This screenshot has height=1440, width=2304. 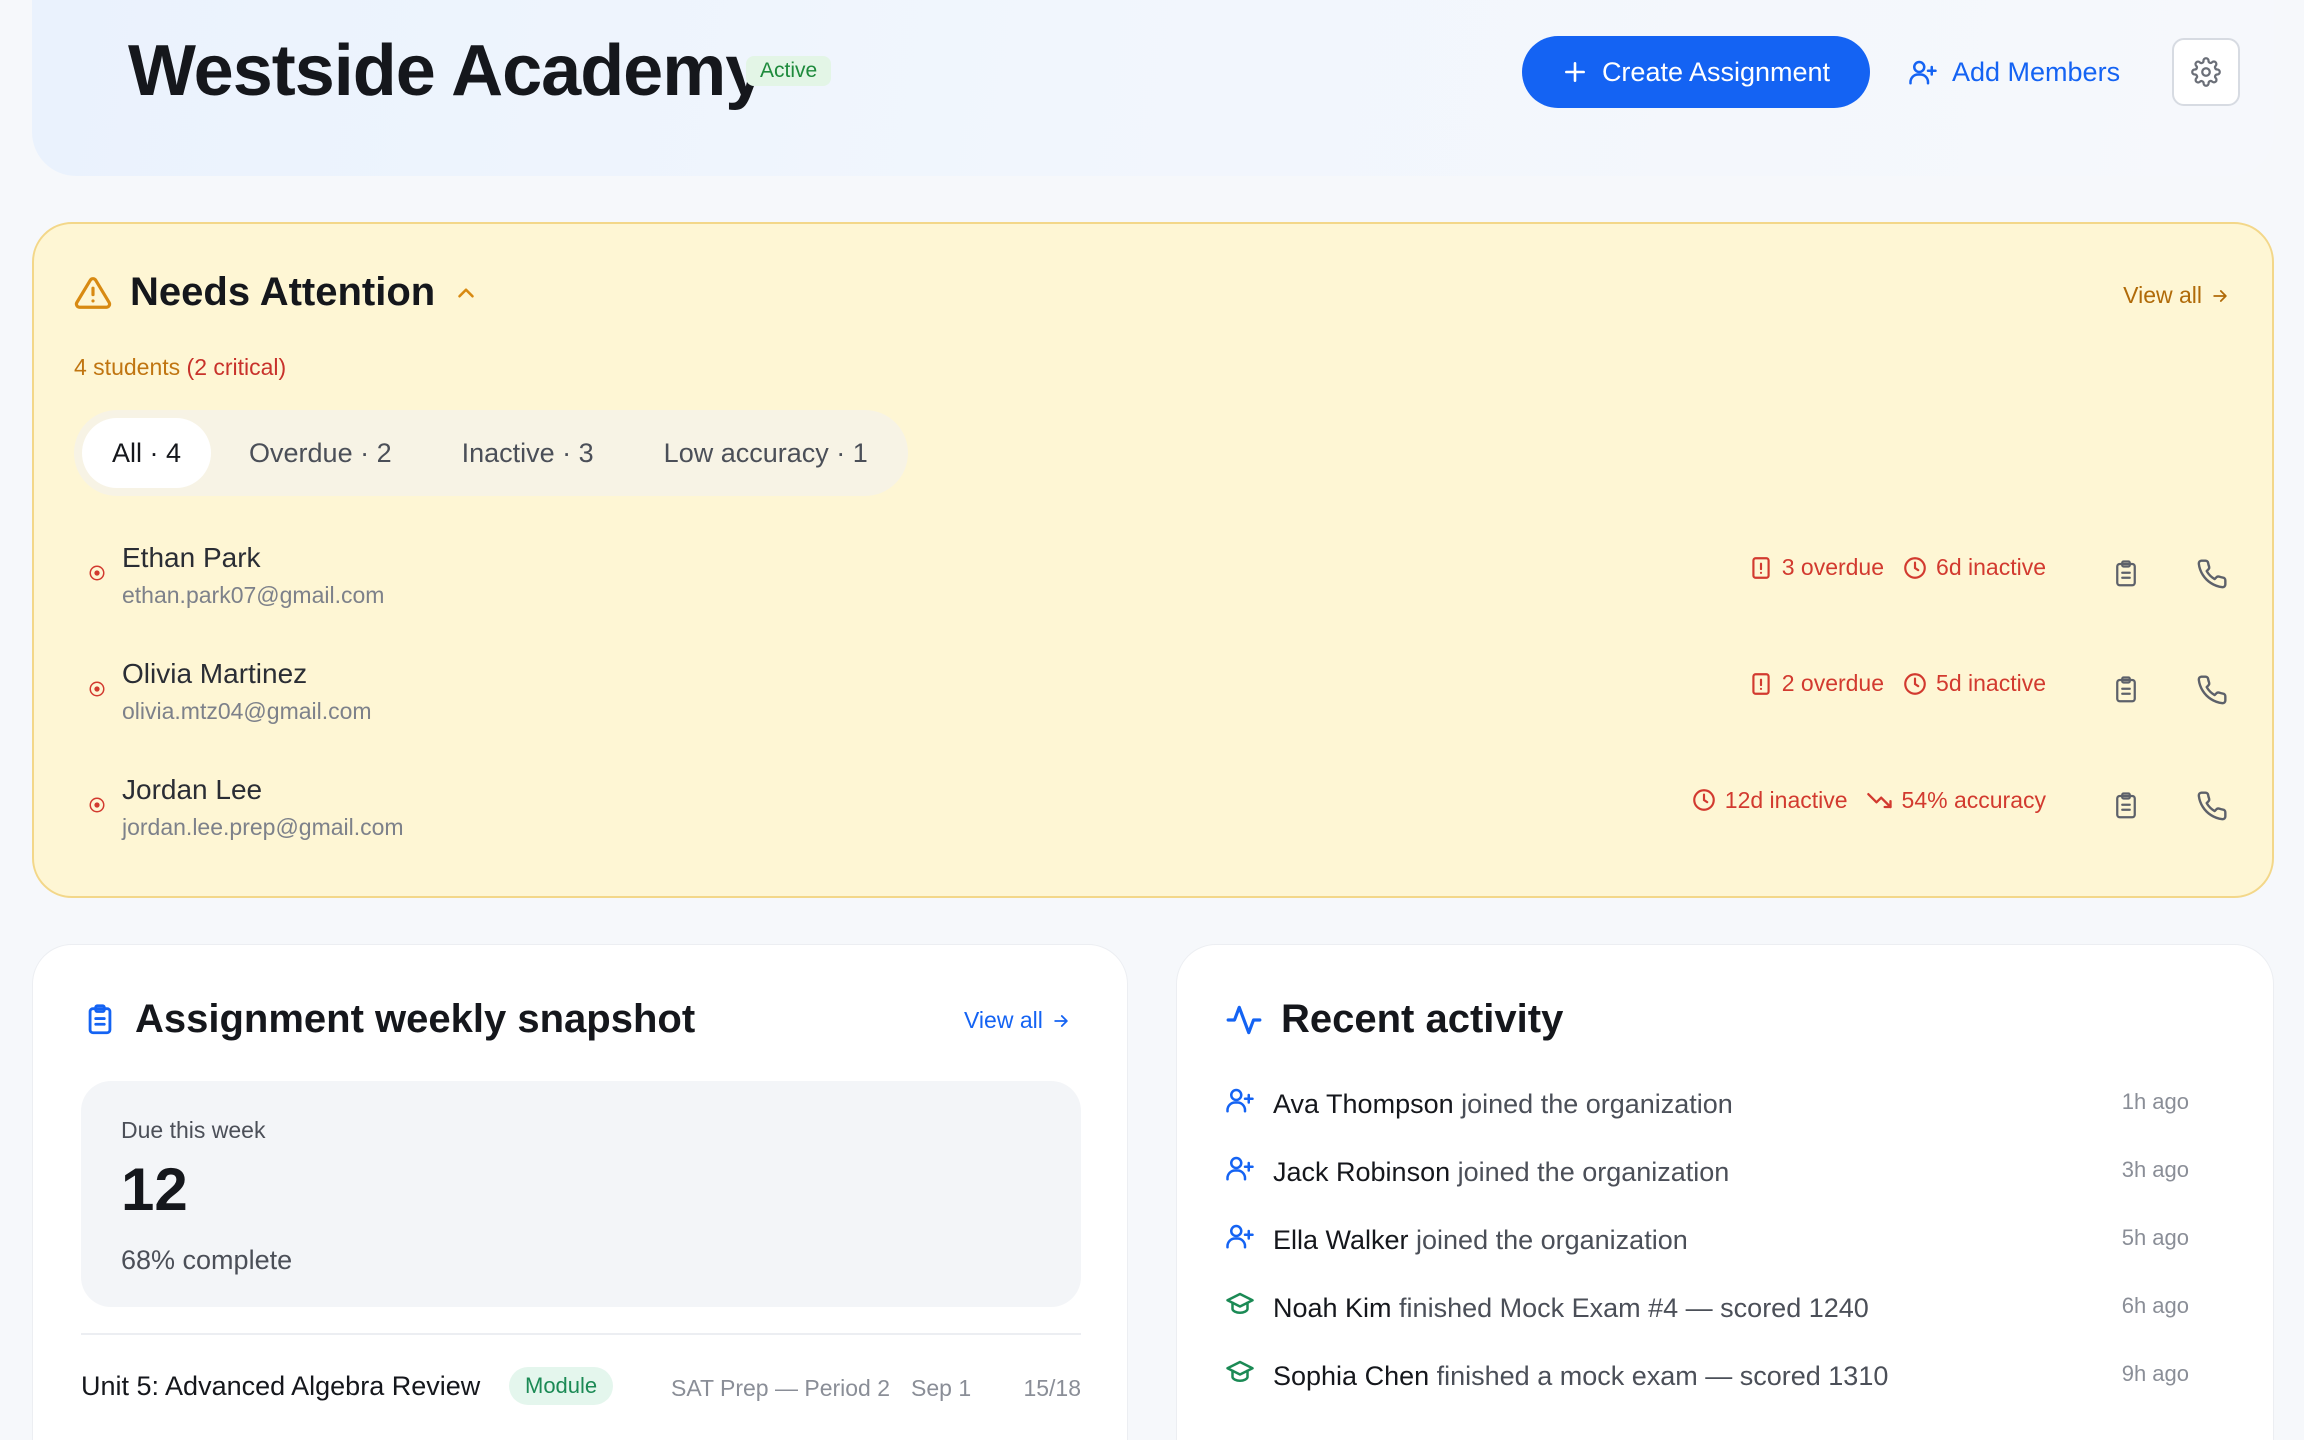 I want to click on settings-button, so click(x=2206, y=72).